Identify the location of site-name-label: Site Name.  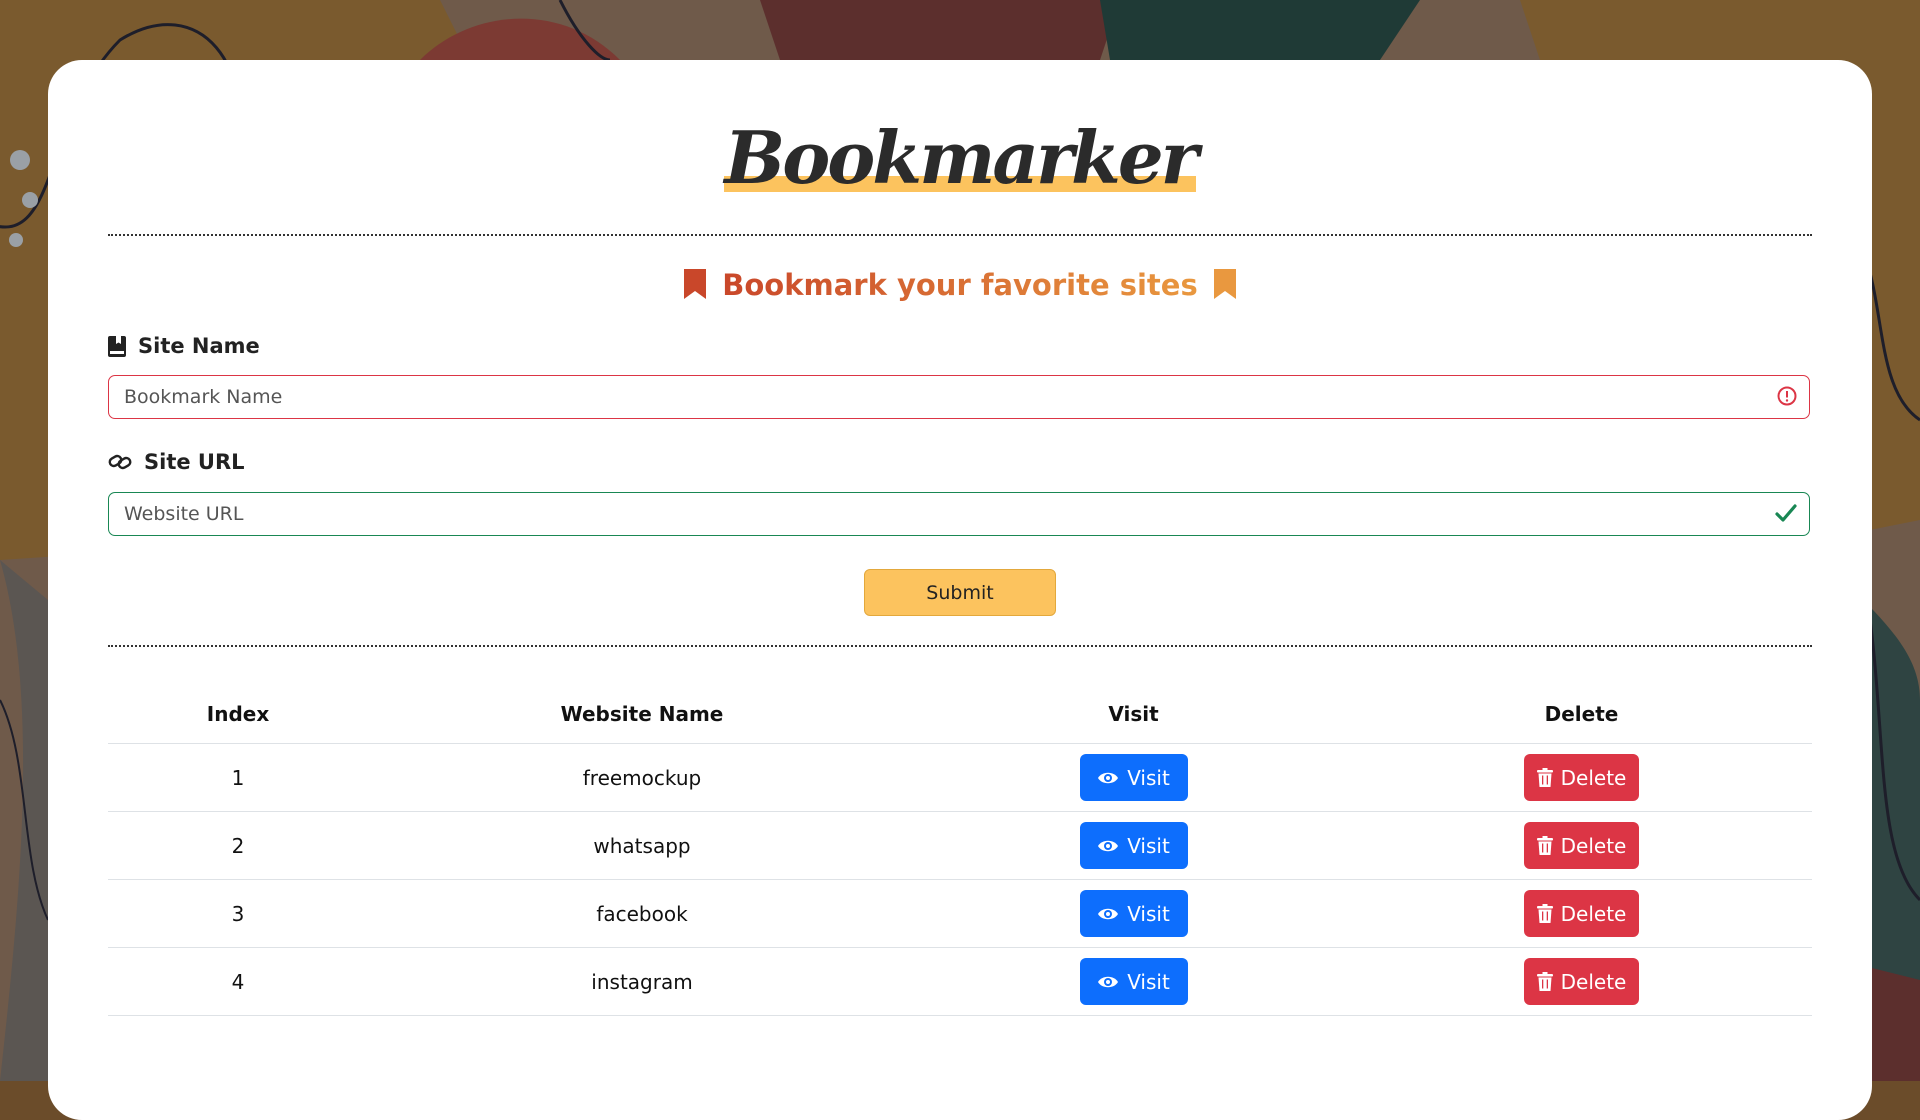
(184, 346).